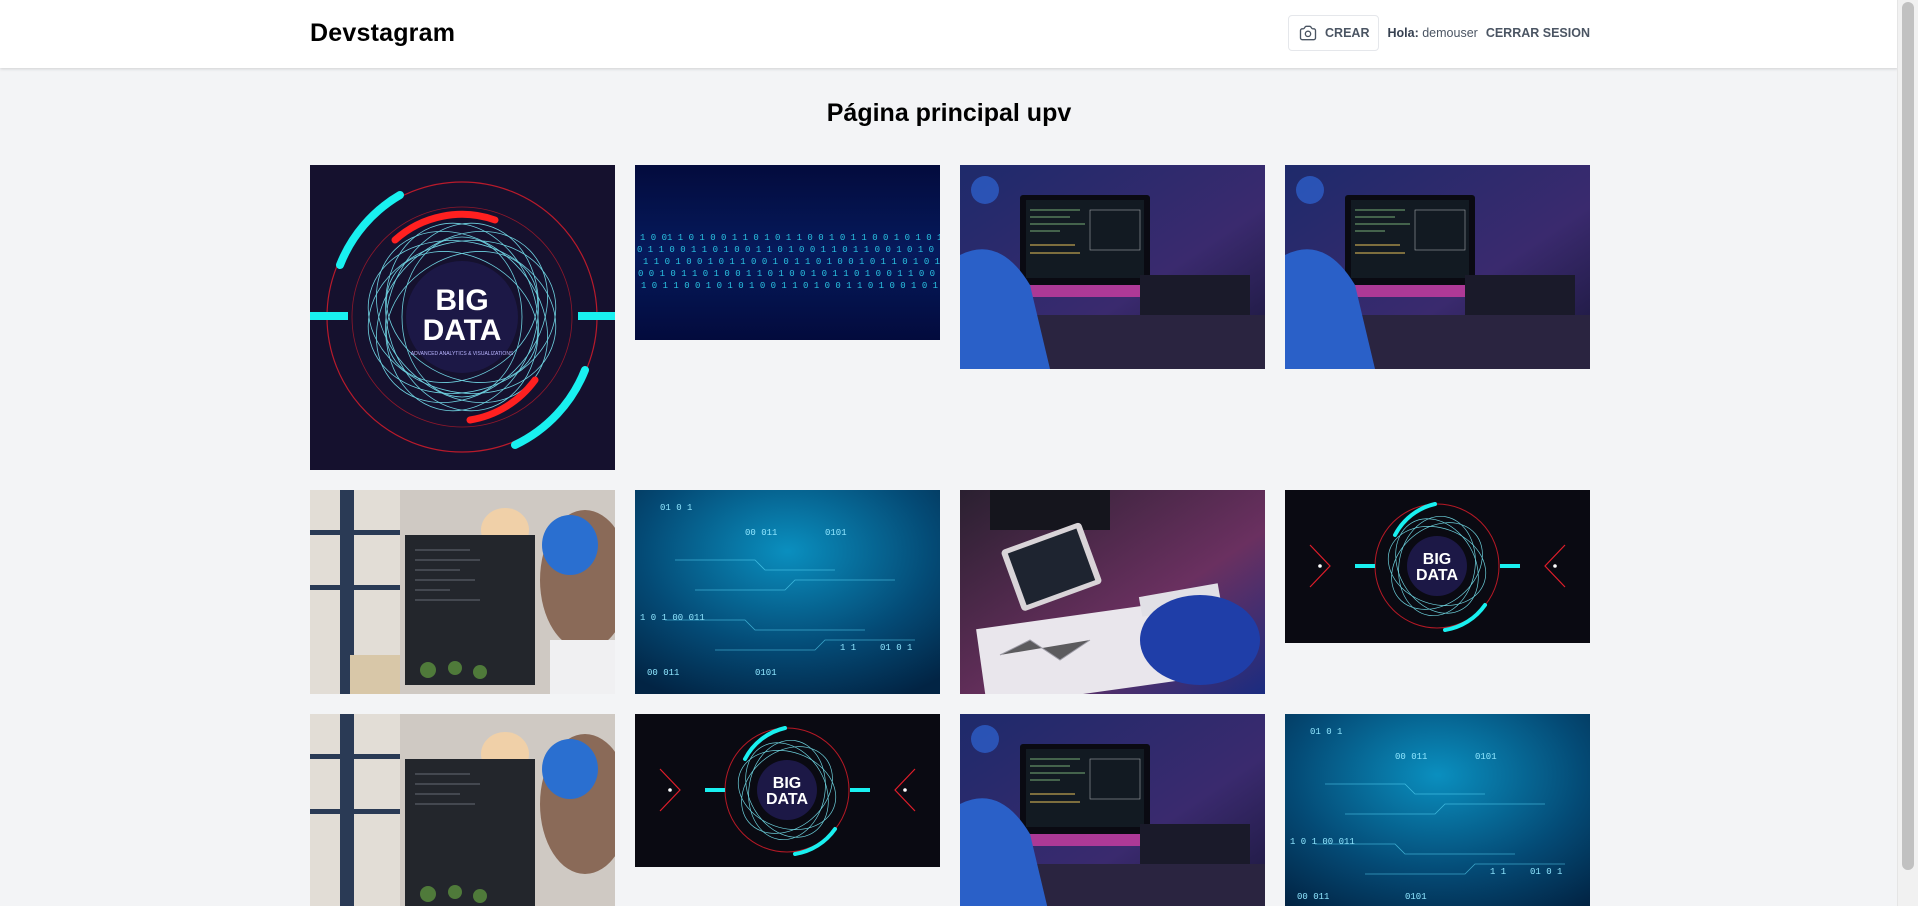 The height and width of the screenshot is (906, 1918). I want to click on camera-icon, so click(1308, 33).